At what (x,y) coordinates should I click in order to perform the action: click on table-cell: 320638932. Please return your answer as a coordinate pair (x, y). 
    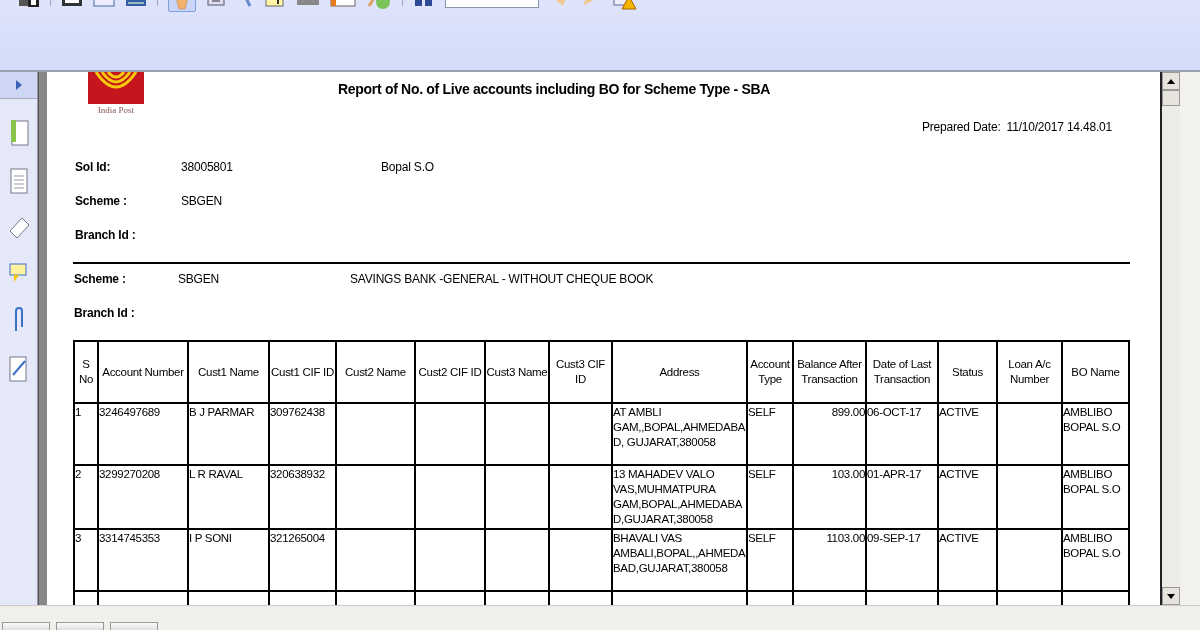
    Looking at the image, I should click on (302, 497).